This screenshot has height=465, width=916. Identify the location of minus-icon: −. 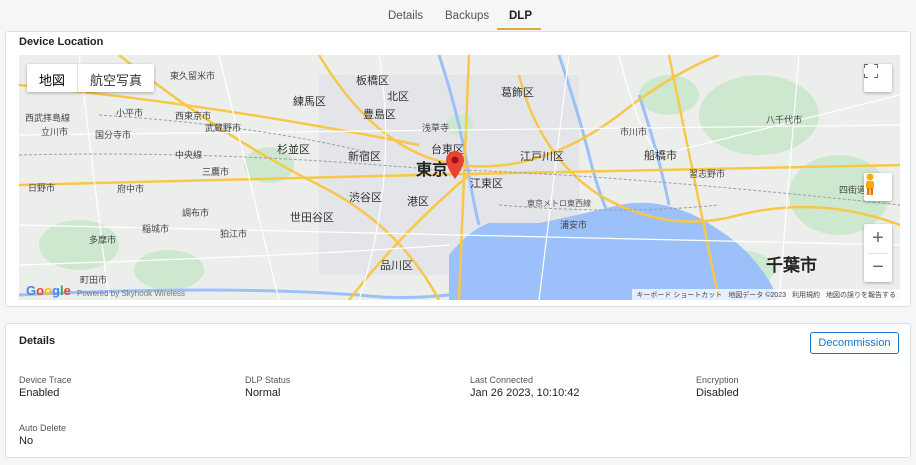
(878, 267).